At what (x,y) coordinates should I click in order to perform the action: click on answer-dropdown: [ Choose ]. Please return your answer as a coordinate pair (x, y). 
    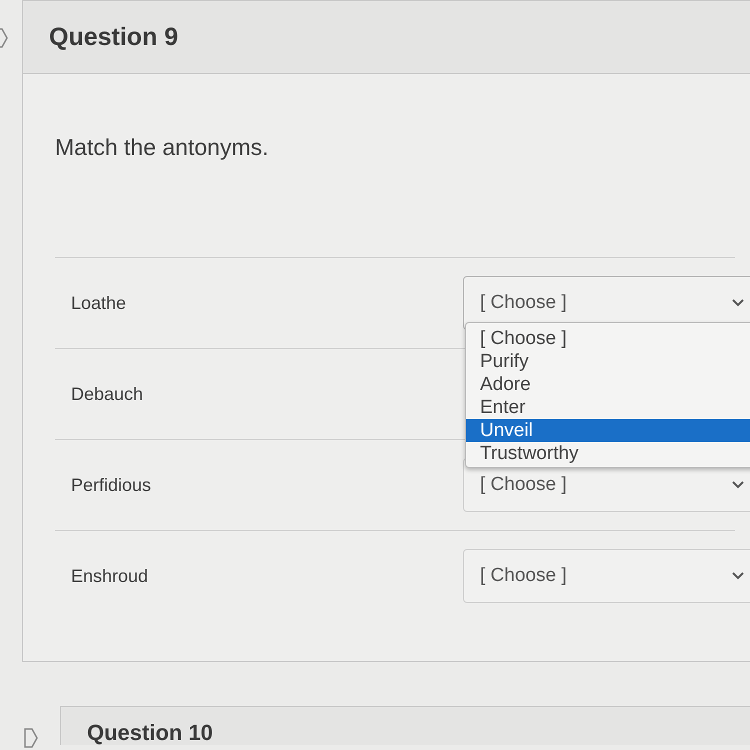
    Looking at the image, I should click on (606, 576).